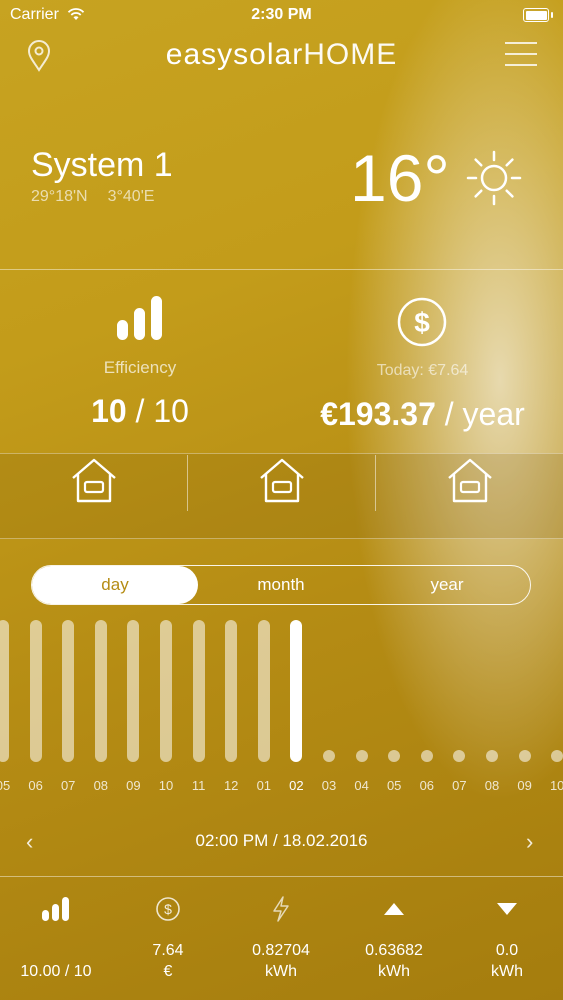 This screenshot has height=1000, width=563. I want to click on menu-icon, so click(521, 55).